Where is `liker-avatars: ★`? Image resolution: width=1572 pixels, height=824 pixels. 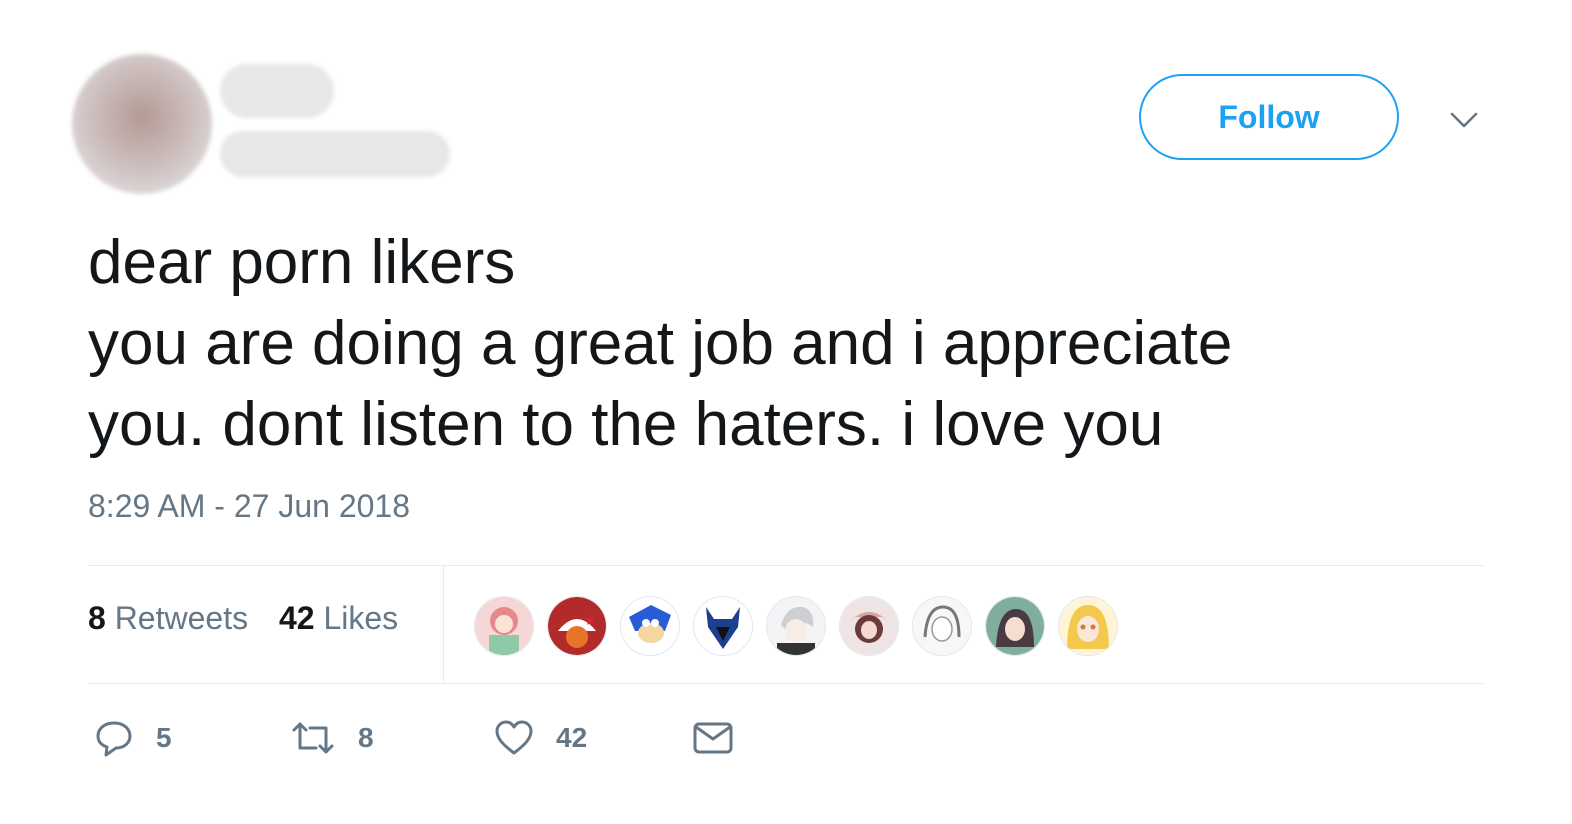 liker-avatars: ★ is located at coordinates (802, 626).